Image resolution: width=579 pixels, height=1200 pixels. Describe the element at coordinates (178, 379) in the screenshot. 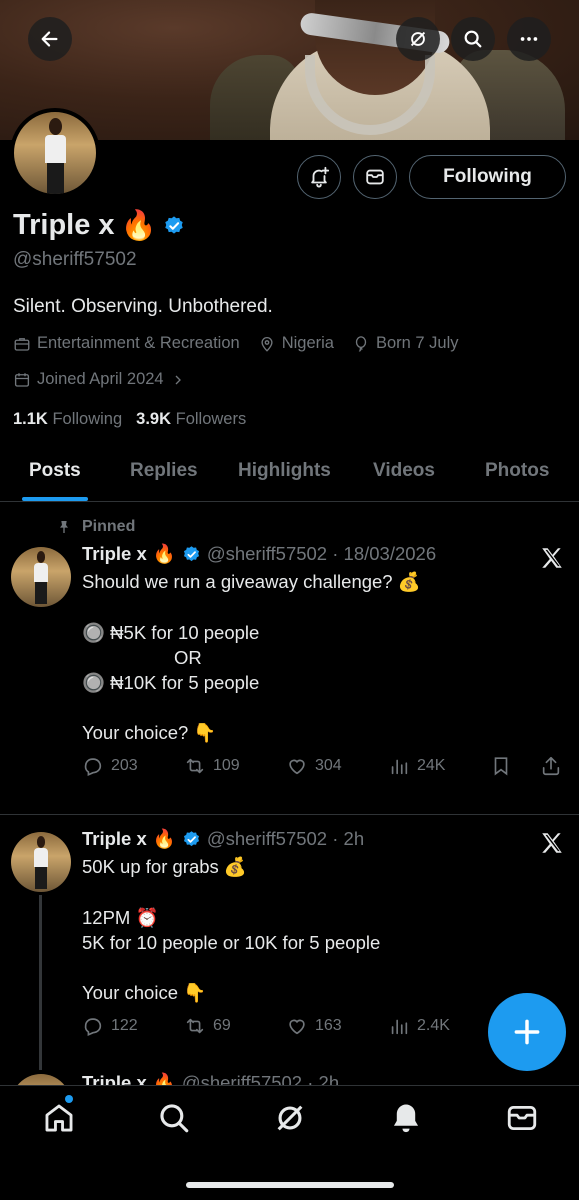

I see `chevron-right-icon` at that location.